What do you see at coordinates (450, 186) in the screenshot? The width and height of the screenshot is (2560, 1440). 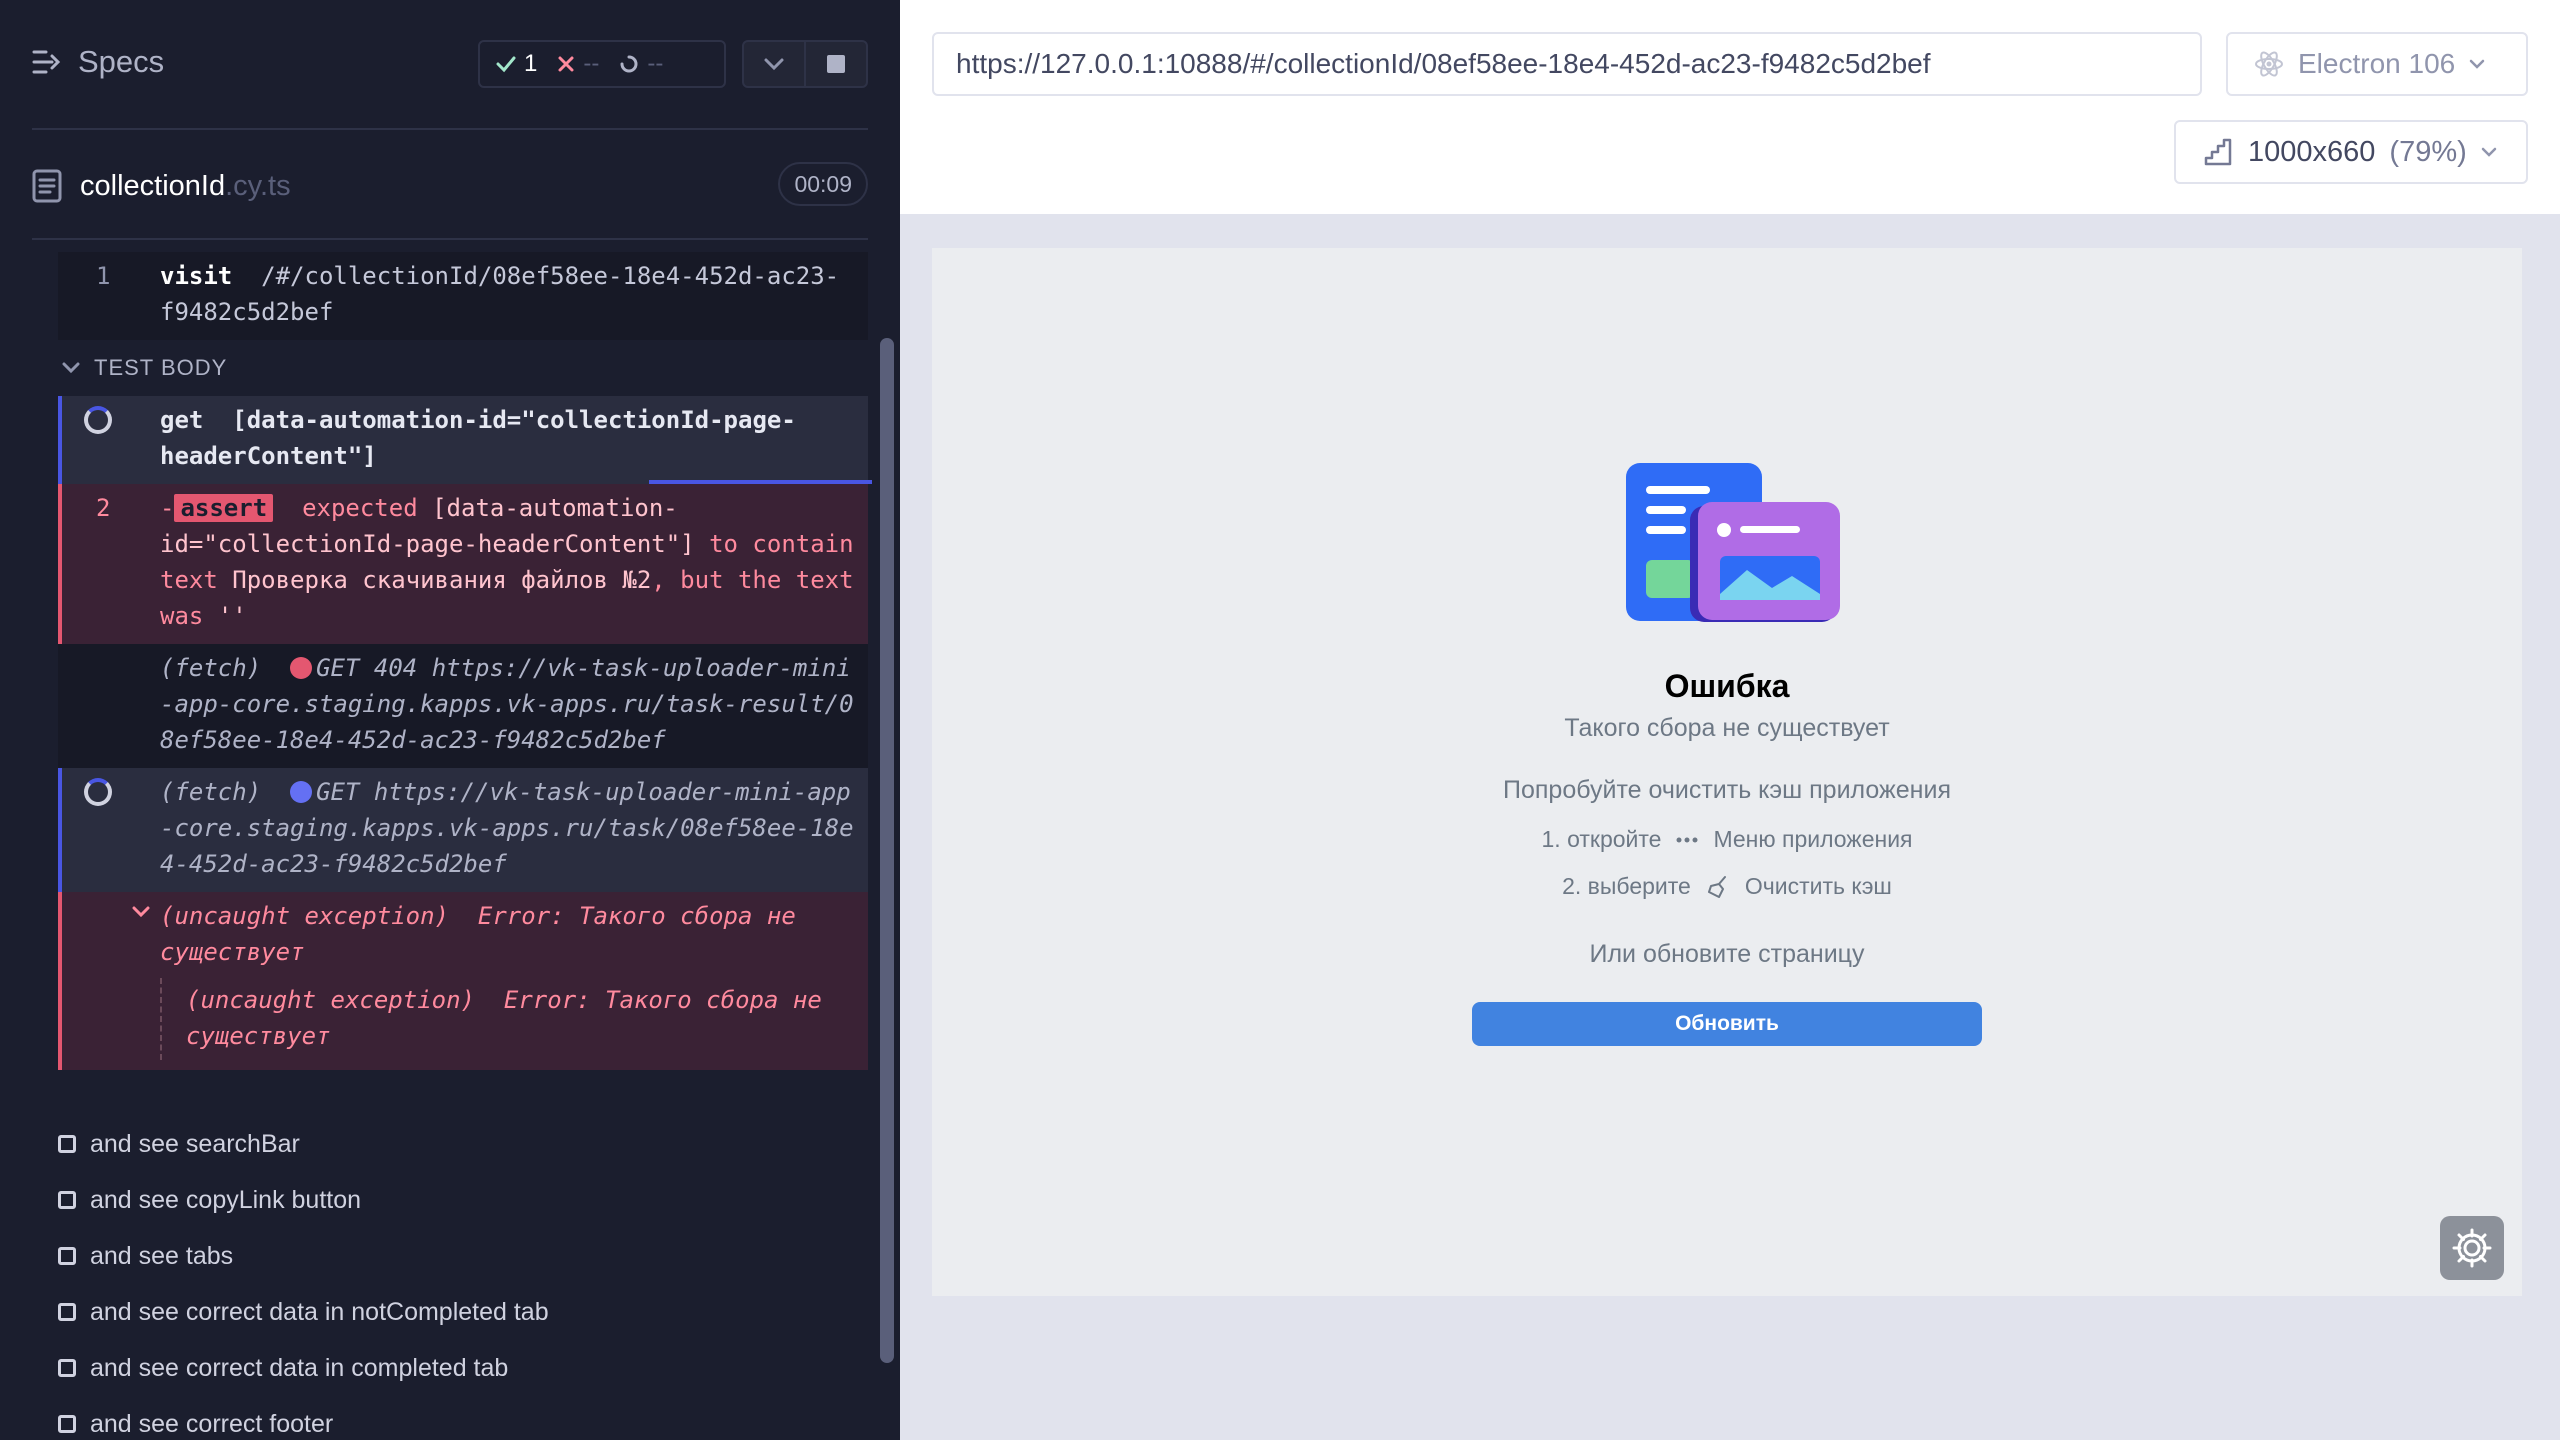 I see `spec-row: collectionId .cy.ts 00:09` at bounding box center [450, 186].